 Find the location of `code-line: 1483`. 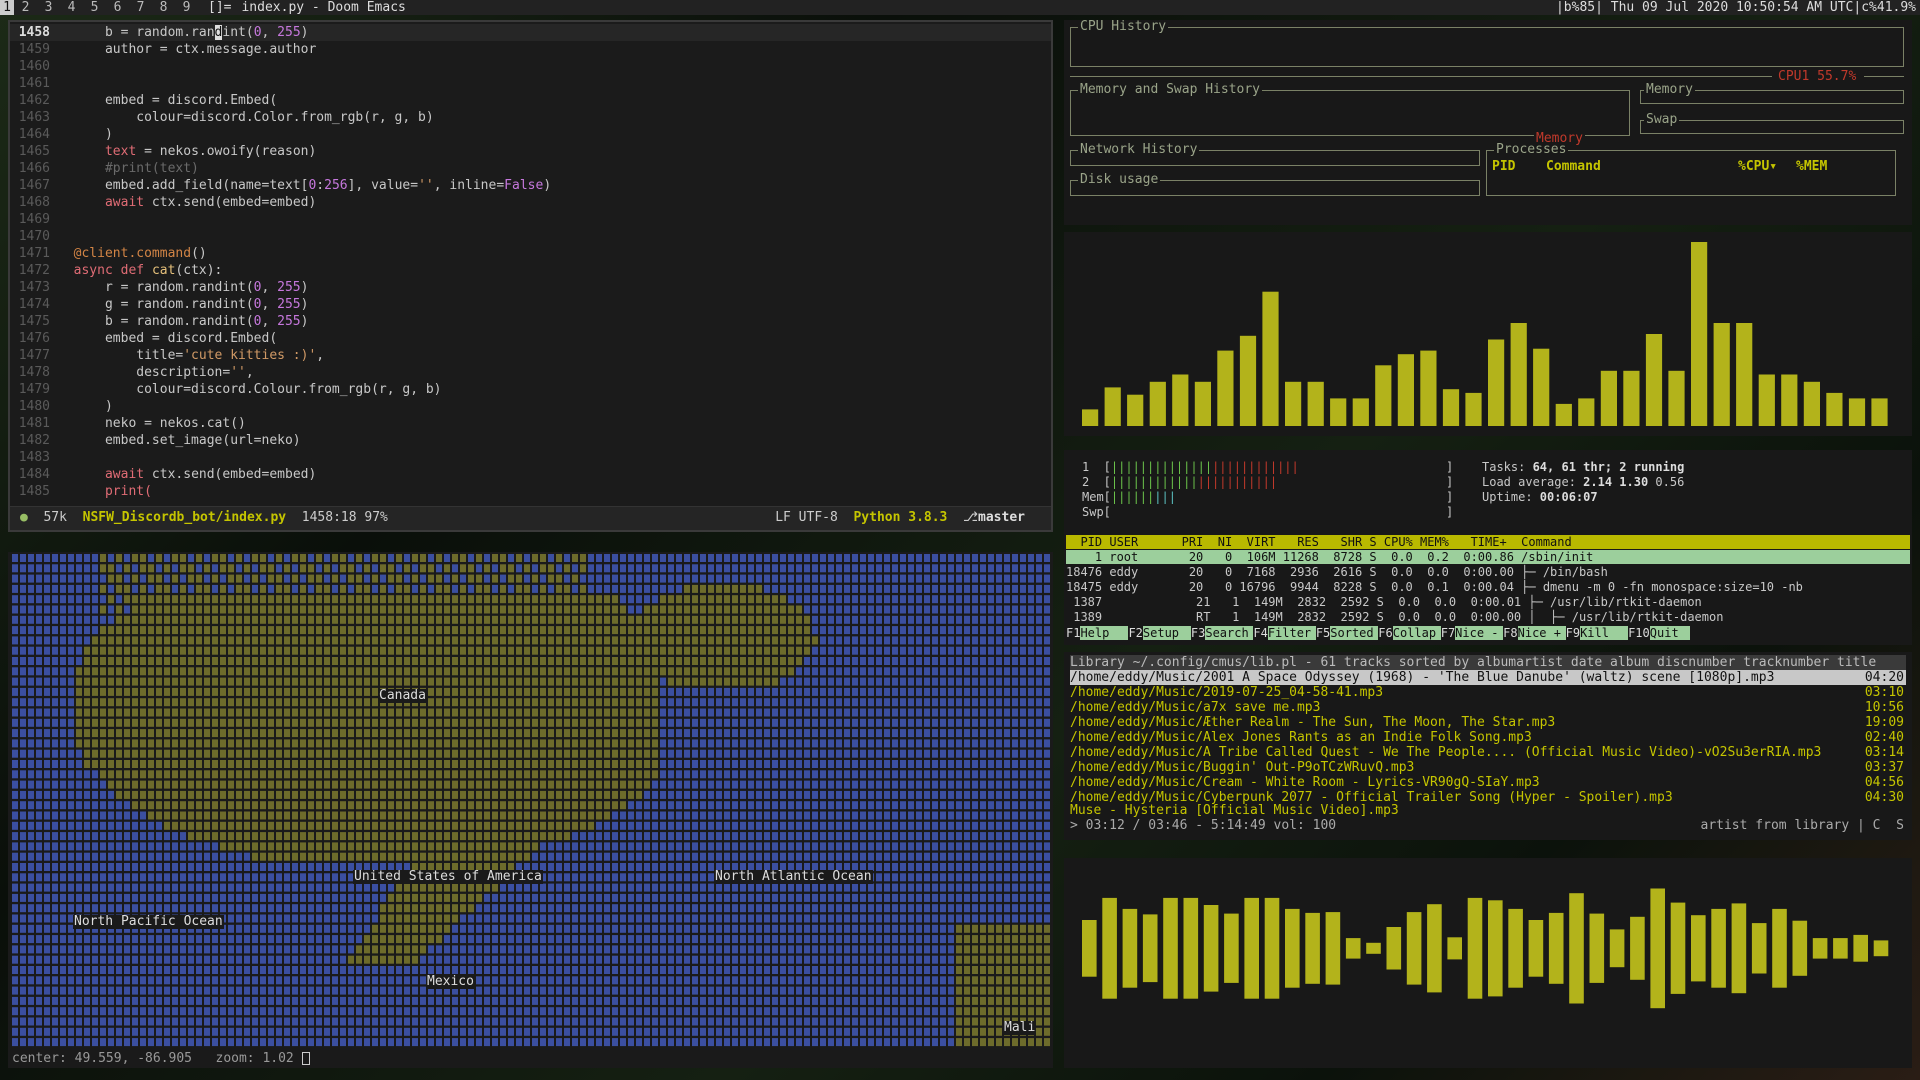

code-line: 1483 is located at coordinates (530, 457).